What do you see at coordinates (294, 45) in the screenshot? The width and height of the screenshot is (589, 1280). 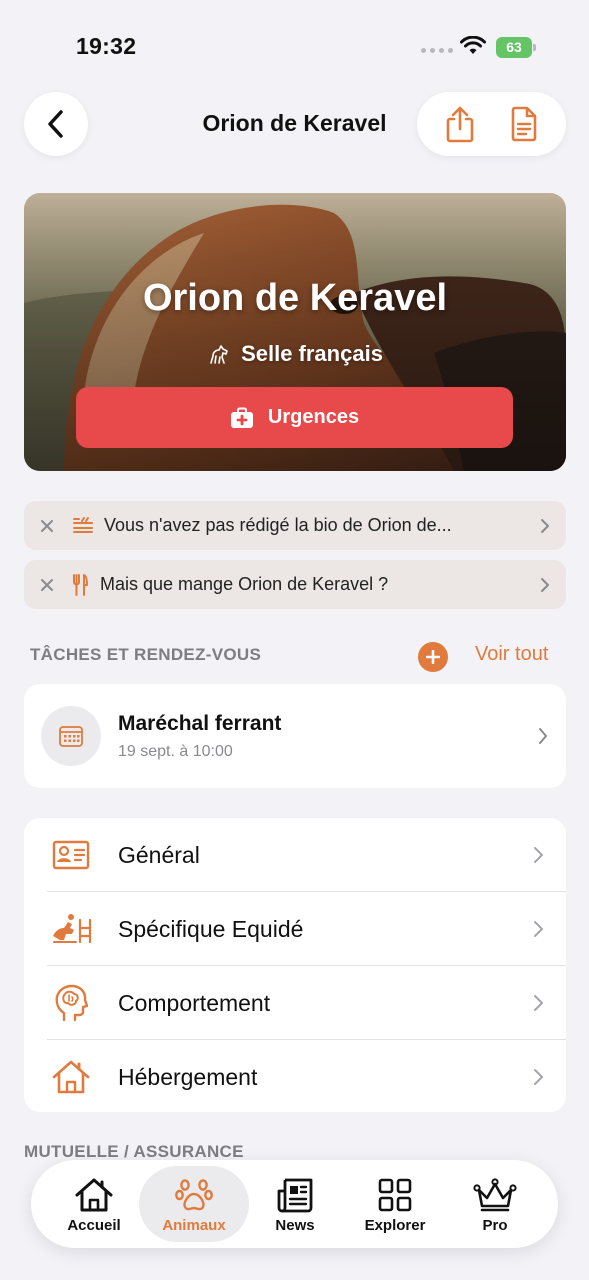 I see `status-bar: 19:32 63` at bounding box center [294, 45].